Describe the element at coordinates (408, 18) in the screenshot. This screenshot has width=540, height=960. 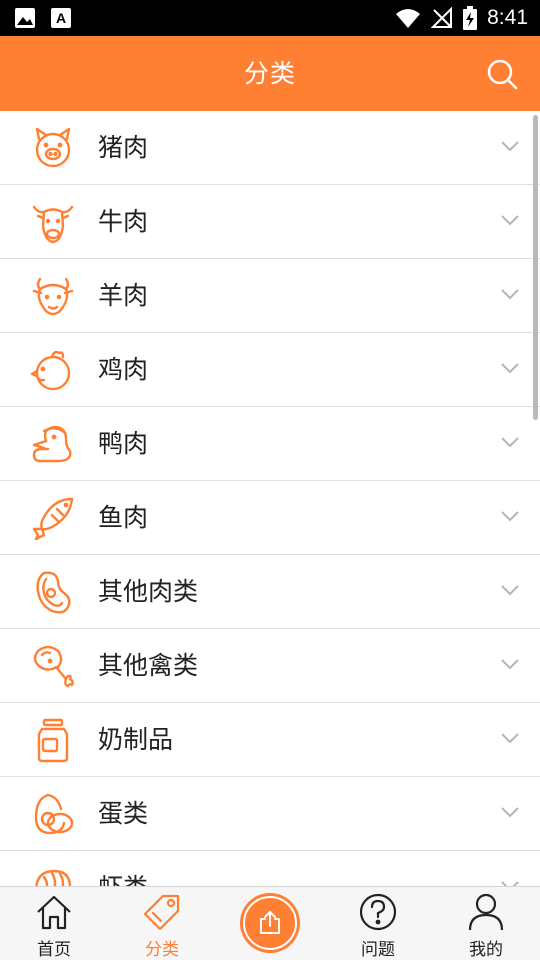
I see `wifi-icon` at that location.